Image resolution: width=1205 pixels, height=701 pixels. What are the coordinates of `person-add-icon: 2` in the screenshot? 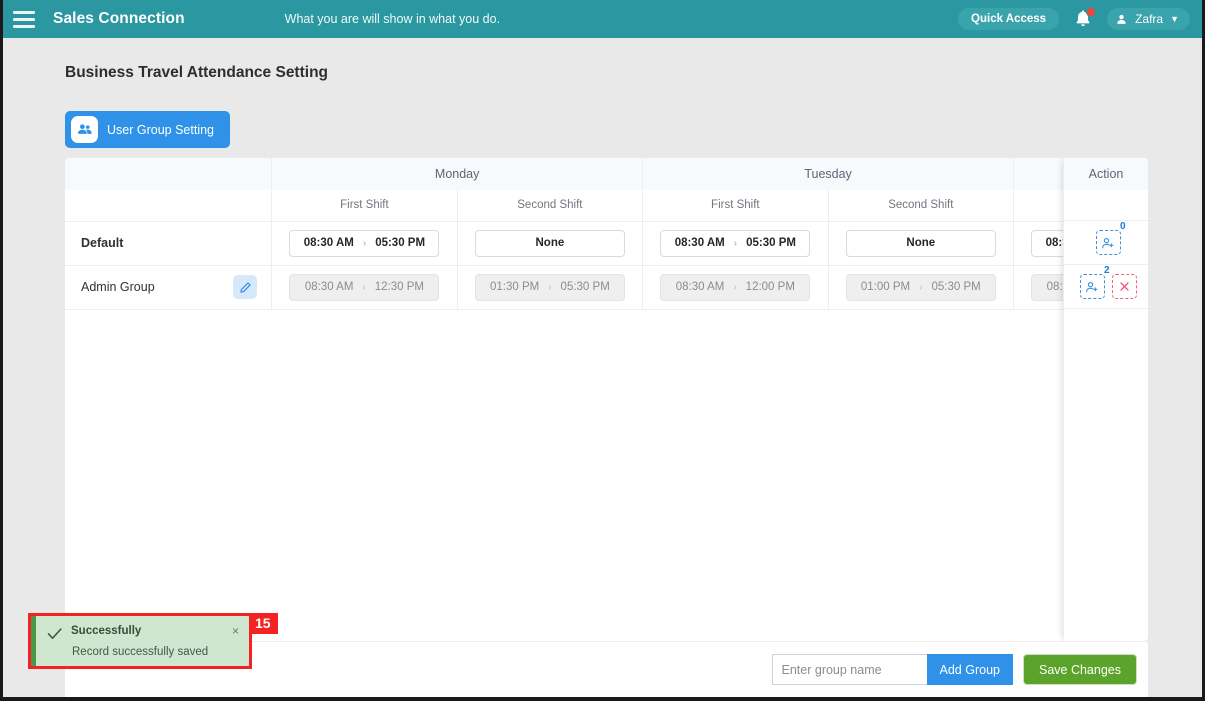 It's located at (1094, 282).